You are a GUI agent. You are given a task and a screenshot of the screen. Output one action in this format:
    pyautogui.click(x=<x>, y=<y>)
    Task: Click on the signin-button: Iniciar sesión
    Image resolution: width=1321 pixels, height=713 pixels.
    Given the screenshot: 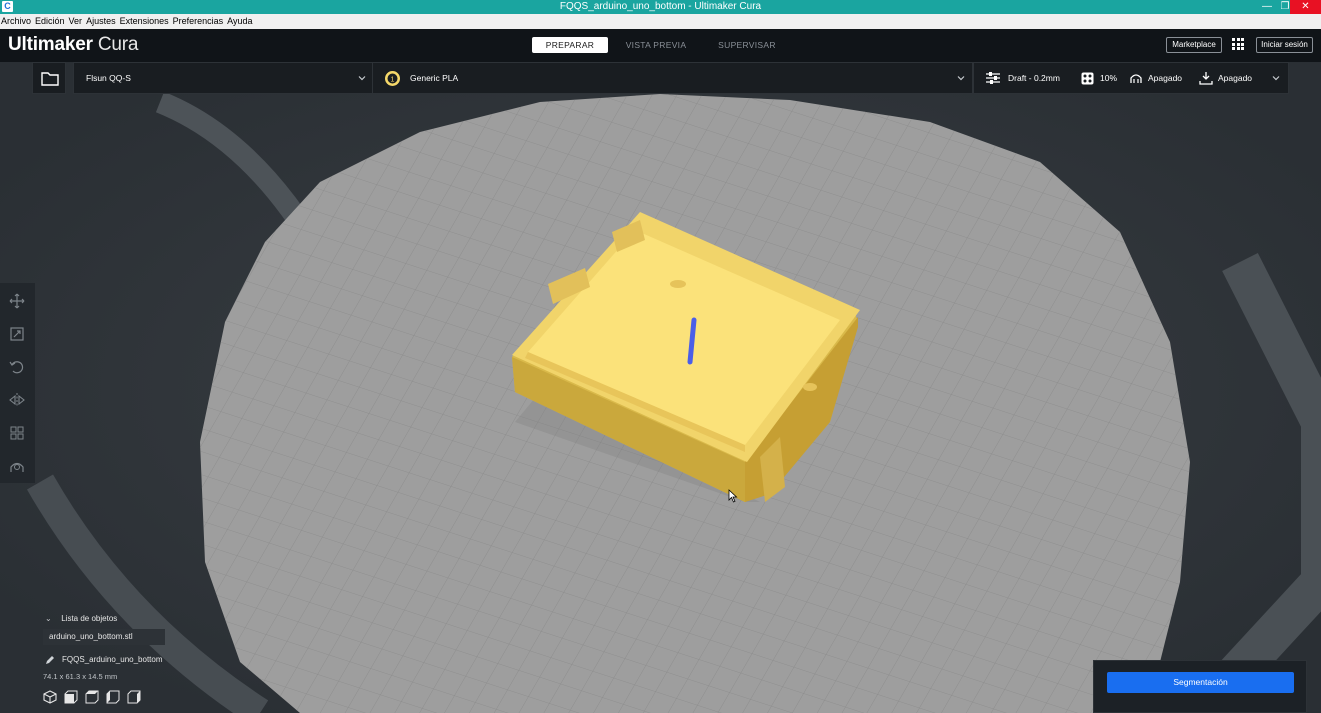 What is the action you would take?
    pyautogui.click(x=1284, y=45)
    